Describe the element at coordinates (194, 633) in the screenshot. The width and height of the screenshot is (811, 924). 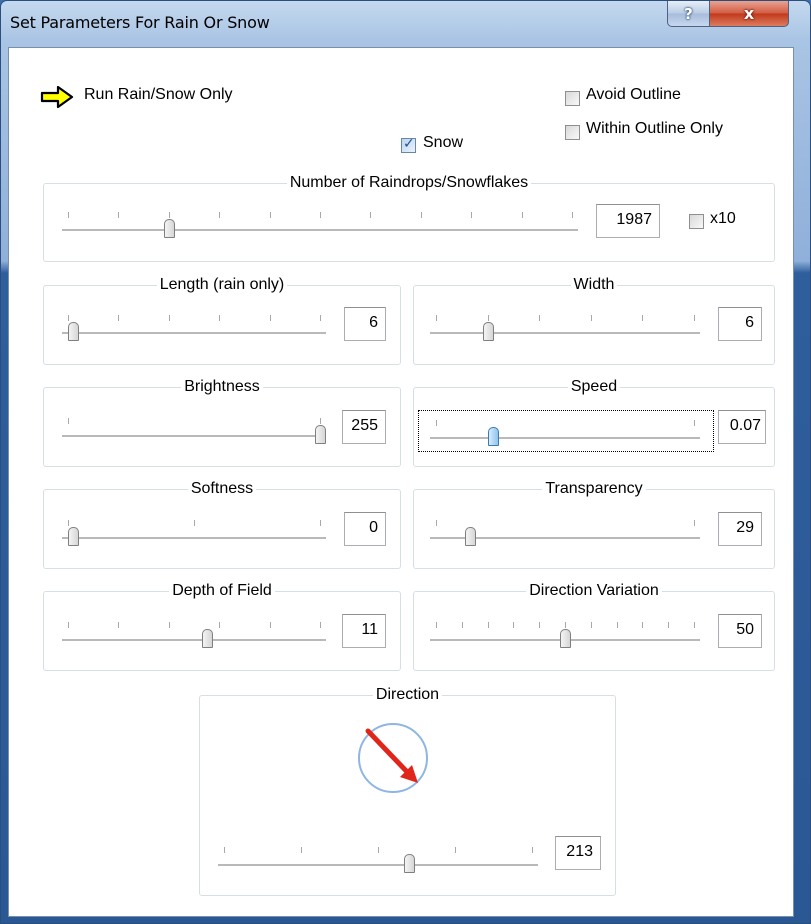
I see `depth-of-field-slider` at that location.